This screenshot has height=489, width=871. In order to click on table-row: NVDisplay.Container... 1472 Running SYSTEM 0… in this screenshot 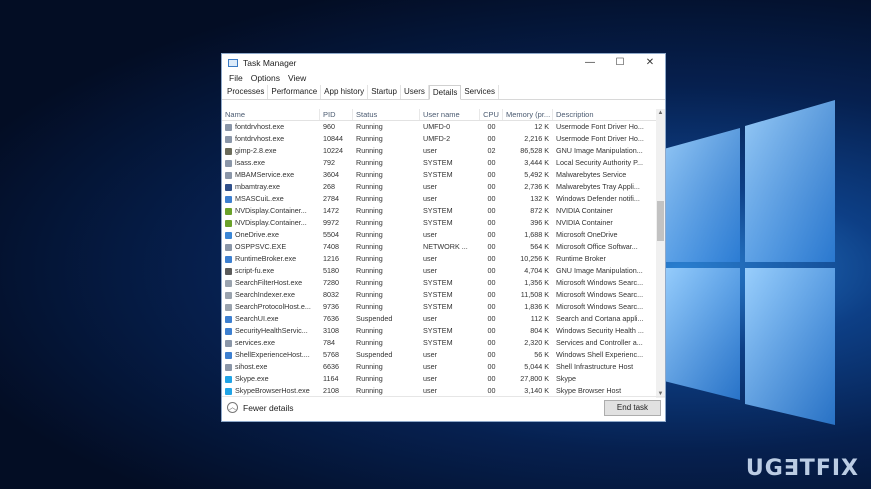, I will do `click(440, 211)`.